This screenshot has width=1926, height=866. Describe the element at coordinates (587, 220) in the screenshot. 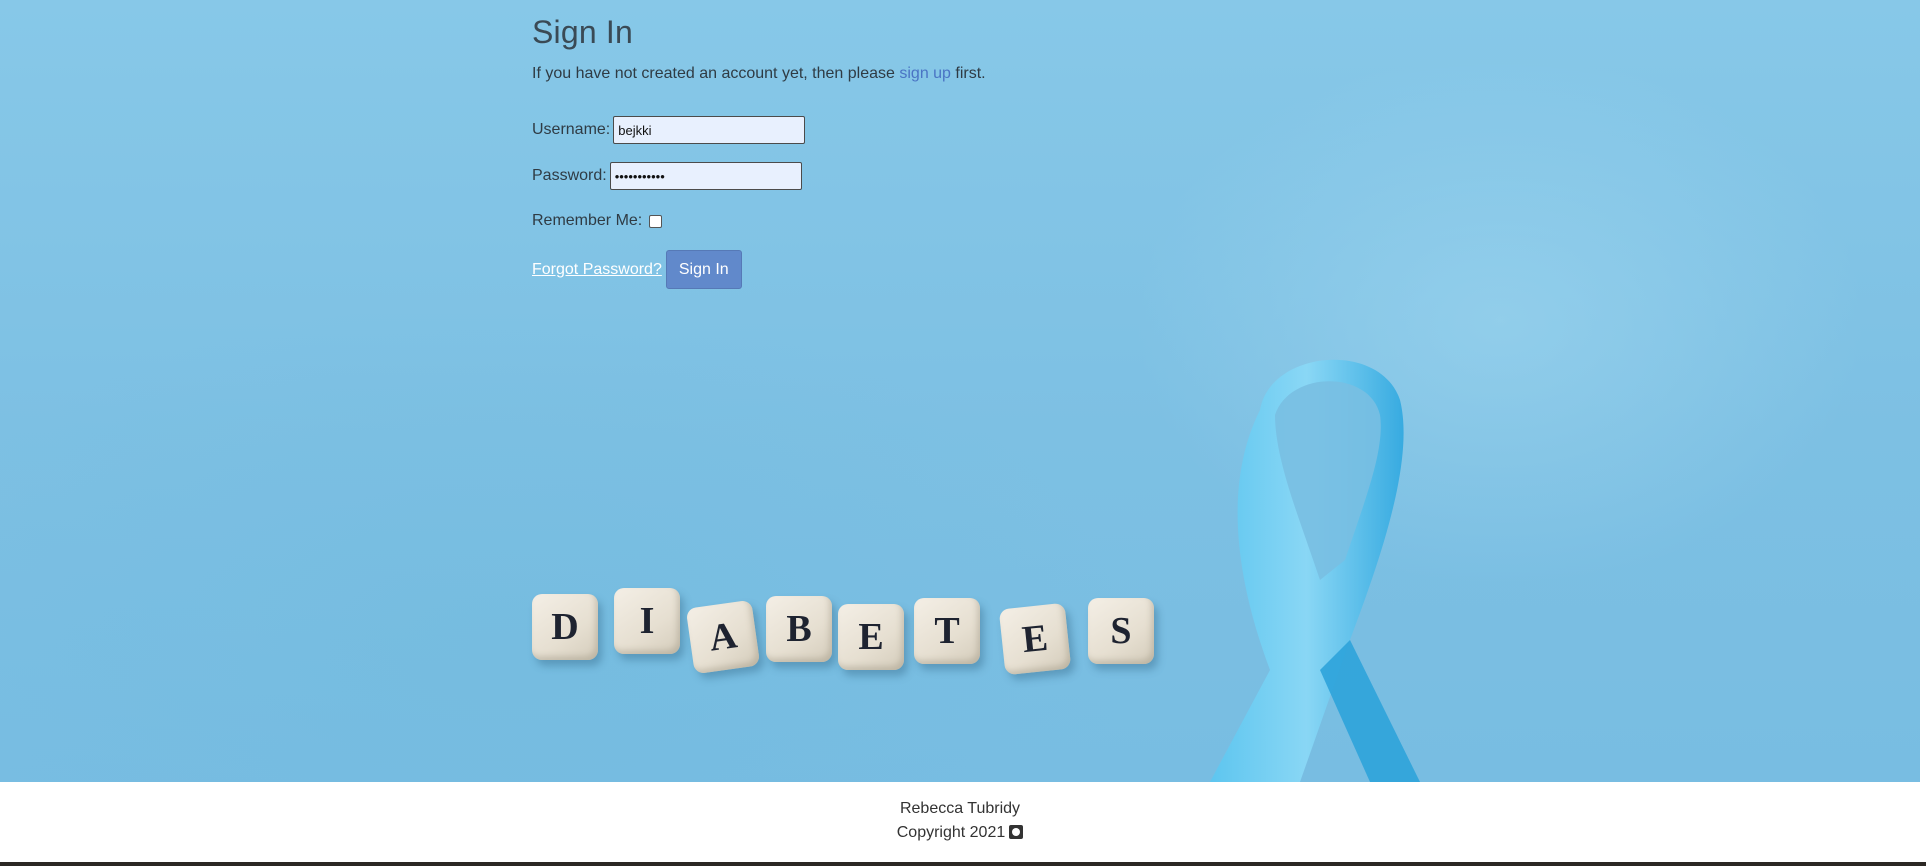

I see `remember-label: Remember Me:` at that location.